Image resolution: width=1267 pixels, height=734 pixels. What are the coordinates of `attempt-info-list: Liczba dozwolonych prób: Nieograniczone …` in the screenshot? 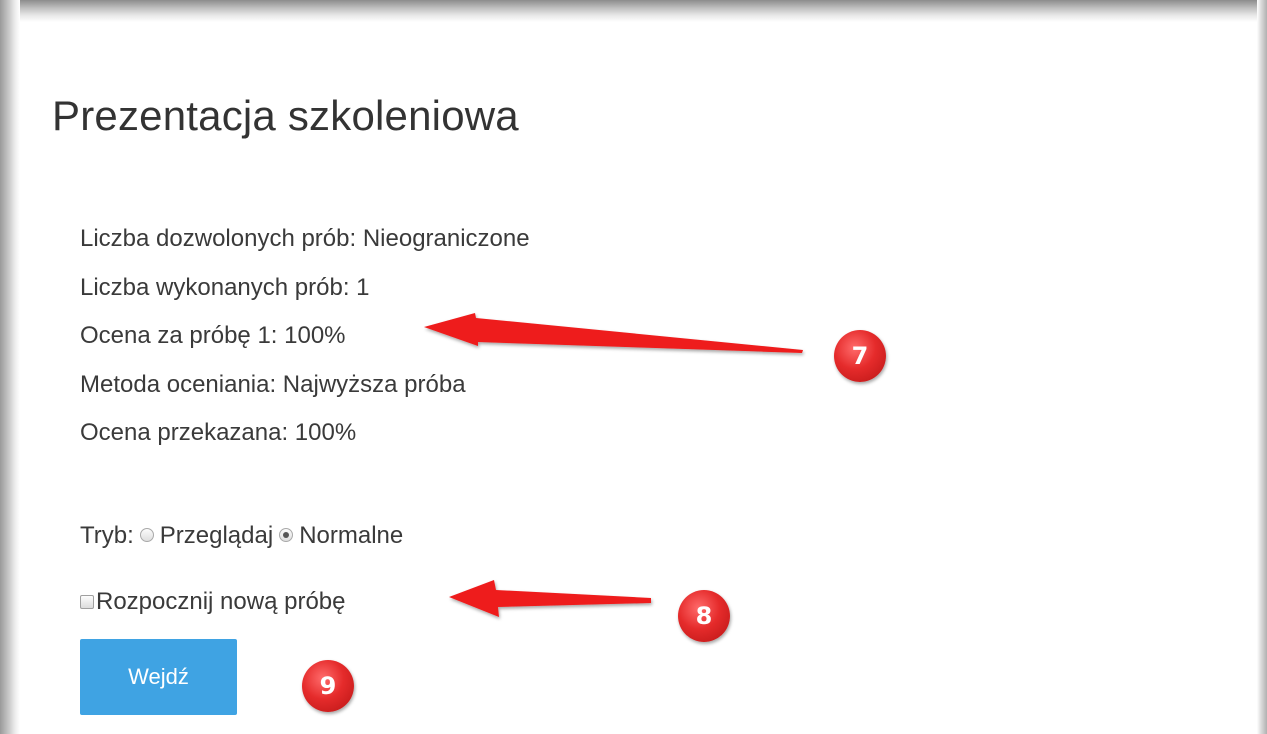 It's located at (305, 343).